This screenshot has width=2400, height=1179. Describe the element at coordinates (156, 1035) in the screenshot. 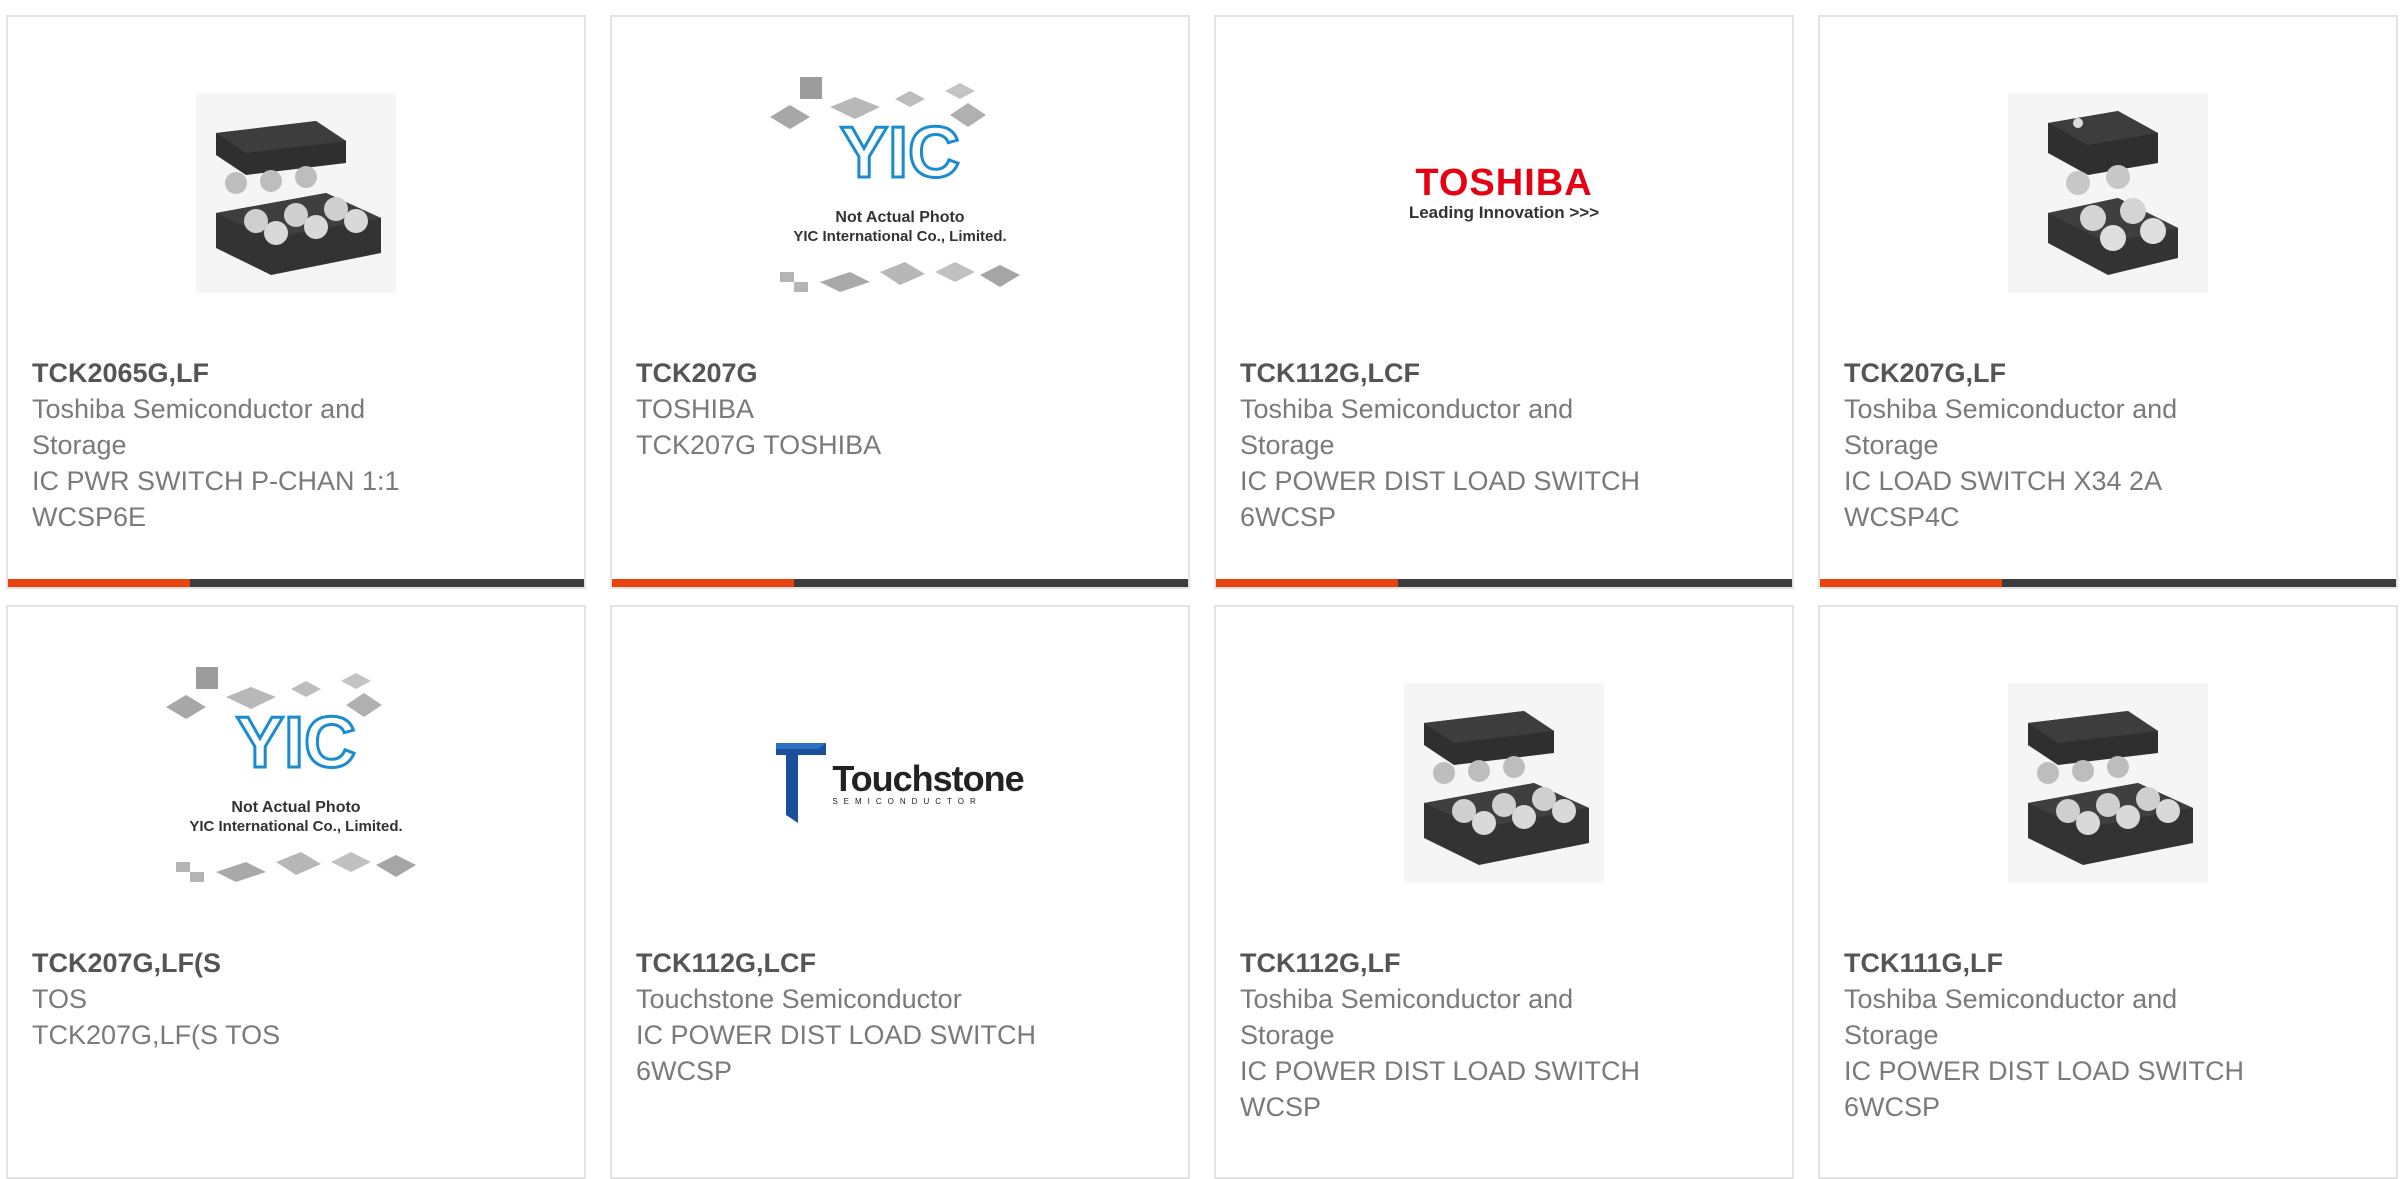

I see `description-line: TCK207G,LF(S TOS` at that location.